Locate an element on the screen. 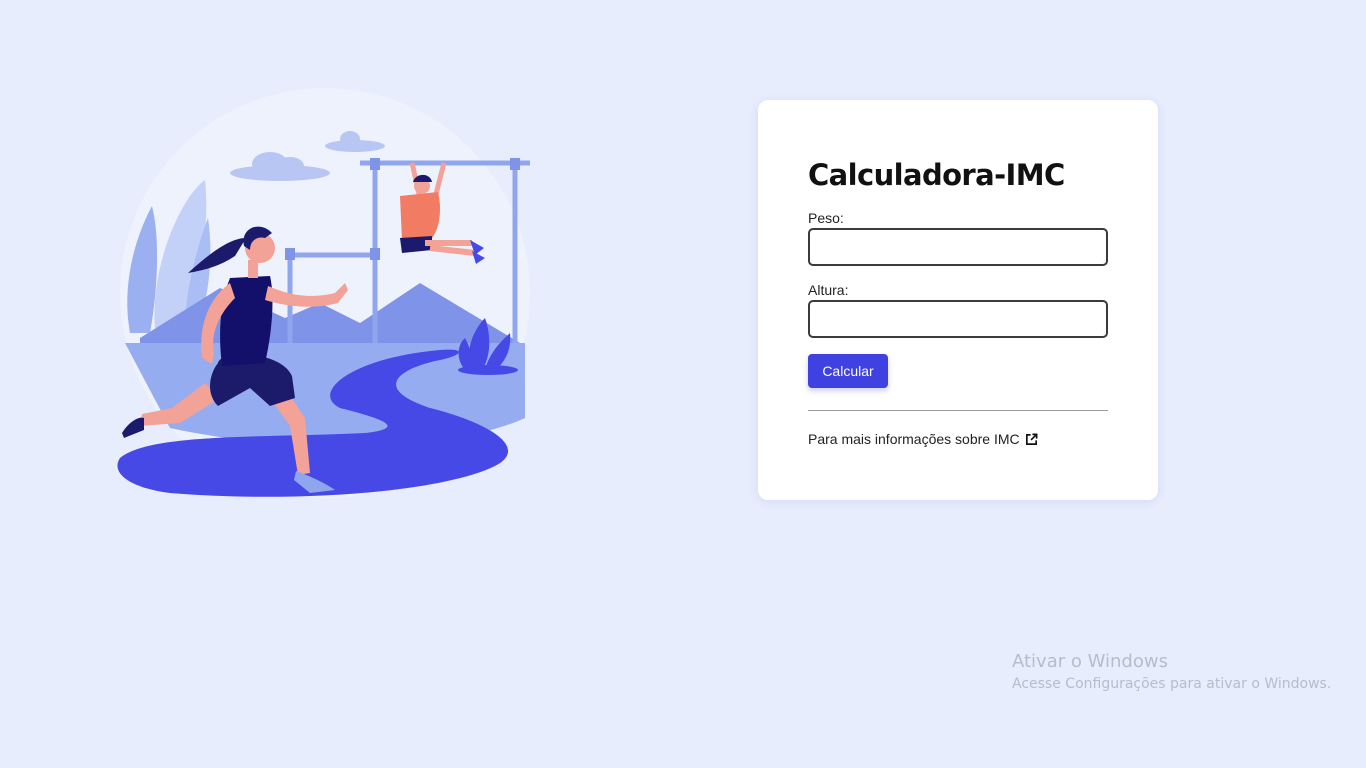 The width and height of the screenshot is (1366, 768). peso-label: Peso: is located at coordinates (826, 218).